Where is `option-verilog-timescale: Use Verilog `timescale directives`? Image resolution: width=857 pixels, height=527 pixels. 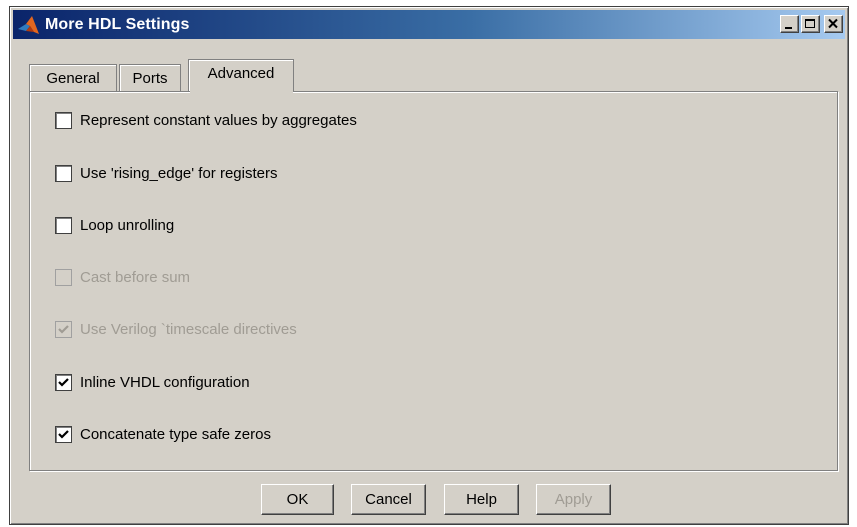
option-verilog-timescale: Use Verilog `timescale directives is located at coordinates (176, 329).